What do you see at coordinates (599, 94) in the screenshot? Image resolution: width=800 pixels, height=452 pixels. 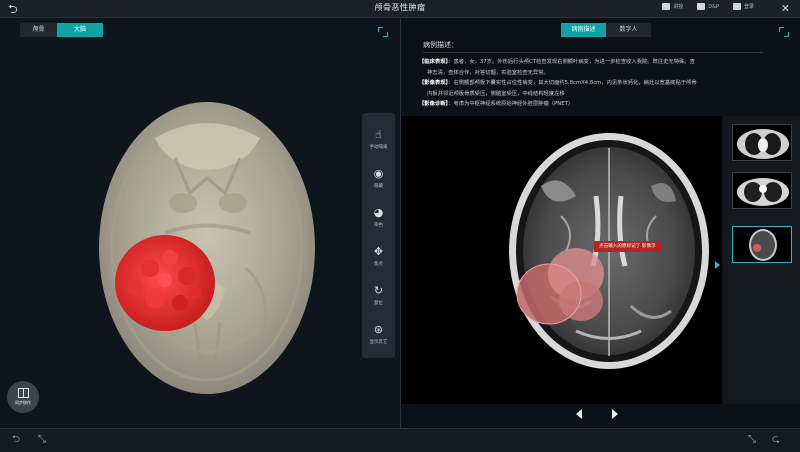 I see `desc-row-imaging-cont: 内板并邻近颅板骨质受压，侧脑室受压，中线结构轻度左移` at bounding box center [599, 94].